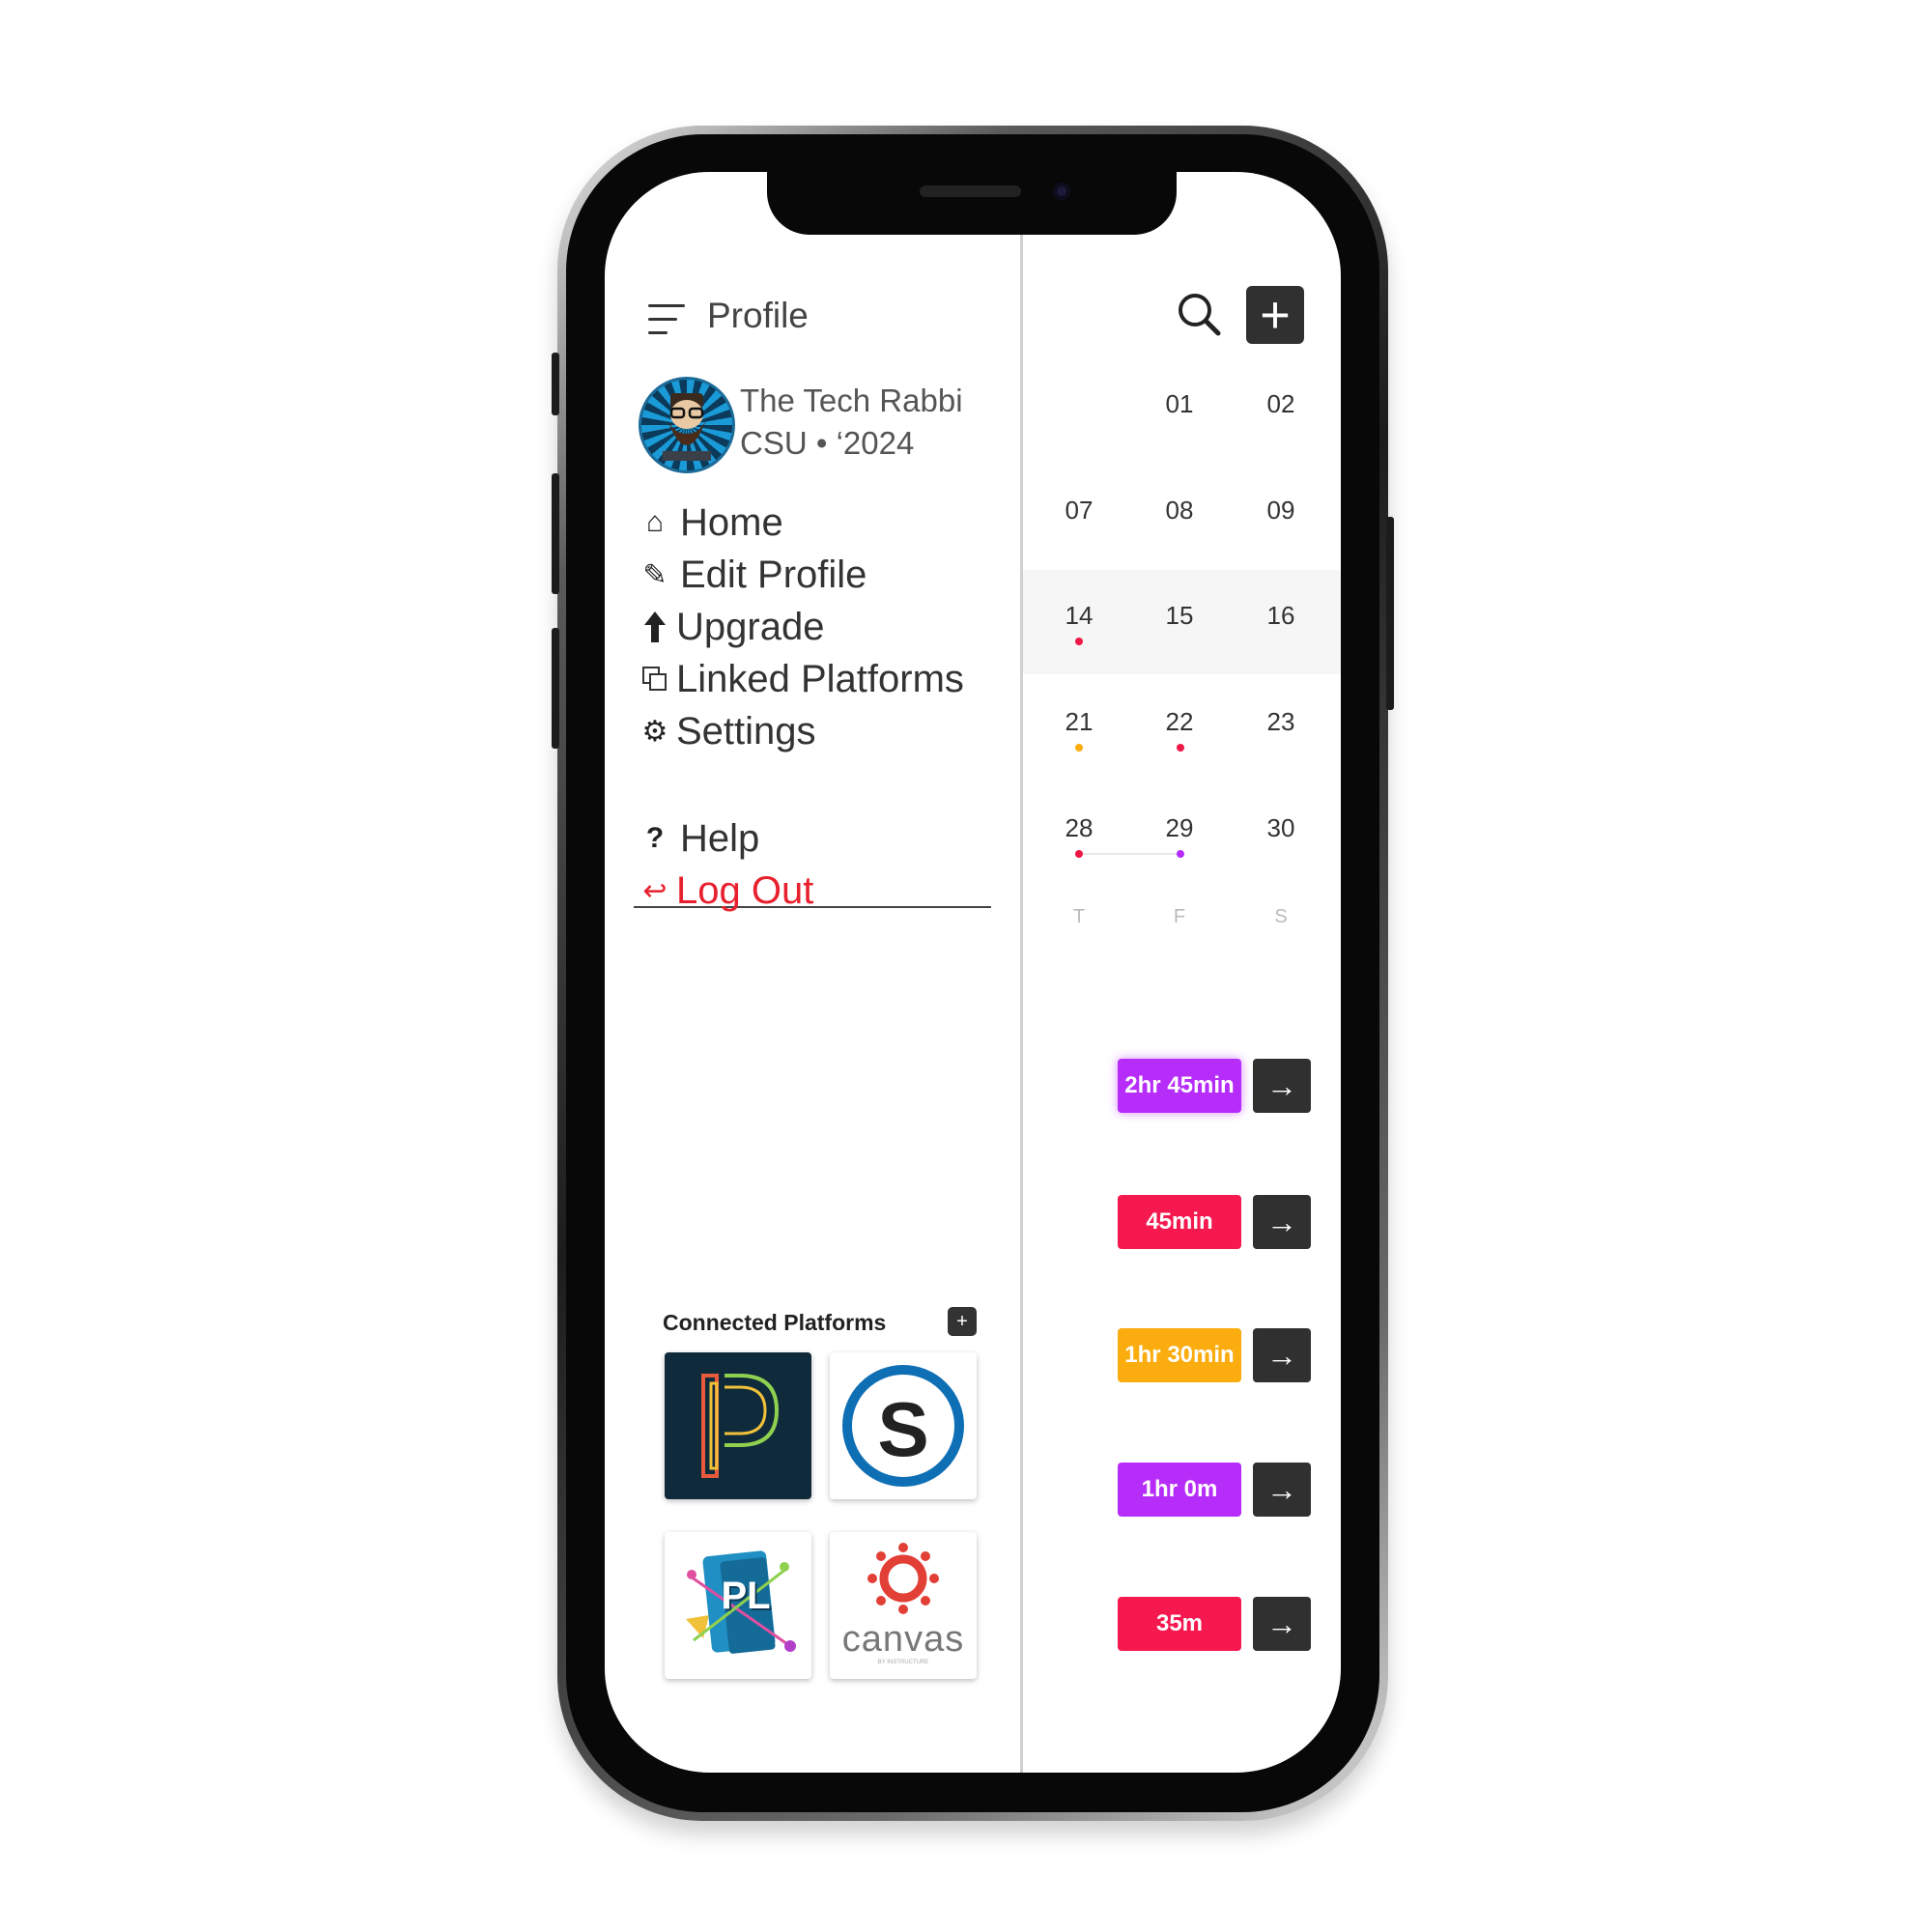 This screenshot has width=1932, height=1932. Describe the element at coordinates (1061, 191) in the screenshot. I see `camera` at that location.